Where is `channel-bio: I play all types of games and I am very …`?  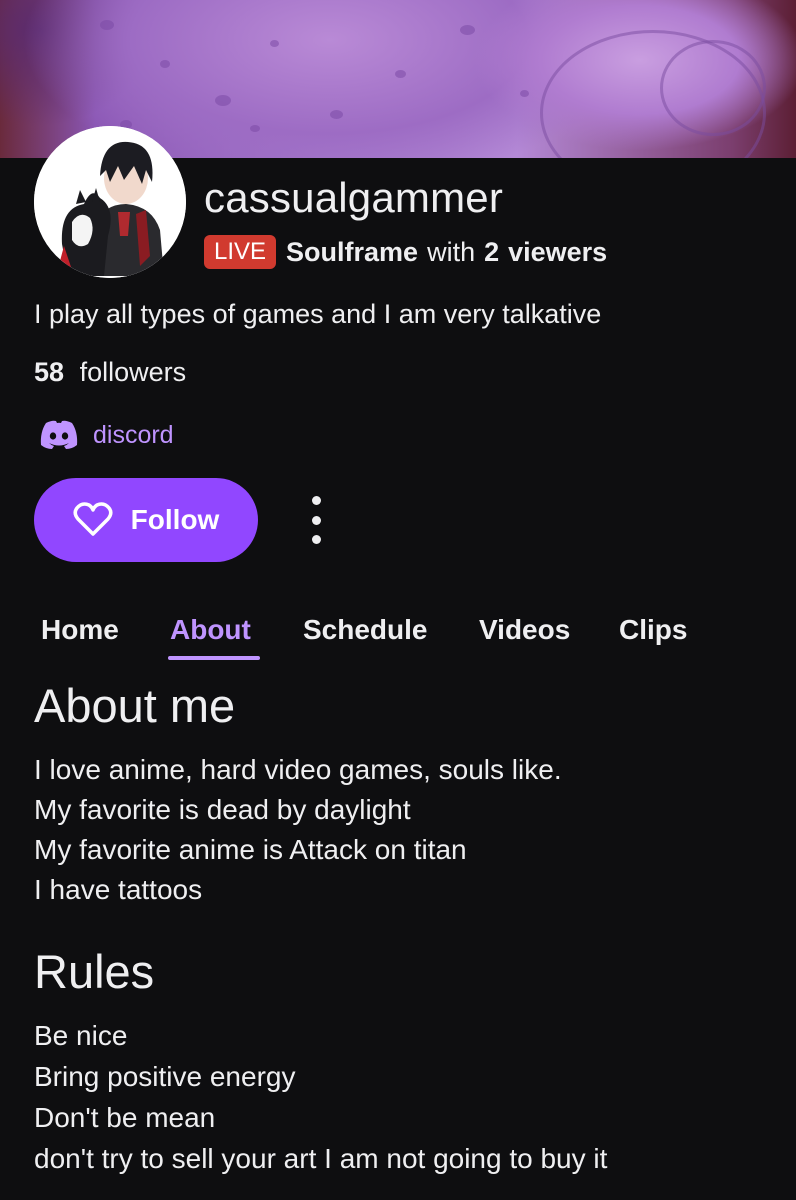
channel-bio: I play all types of games and I am very … is located at coordinates (318, 314).